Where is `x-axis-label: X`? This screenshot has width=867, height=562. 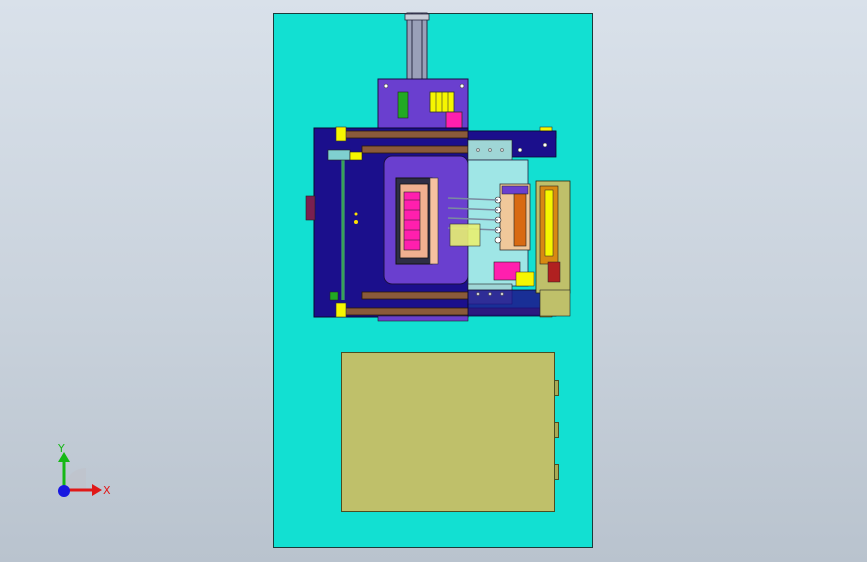
x-axis-label: X is located at coordinates (107, 490).